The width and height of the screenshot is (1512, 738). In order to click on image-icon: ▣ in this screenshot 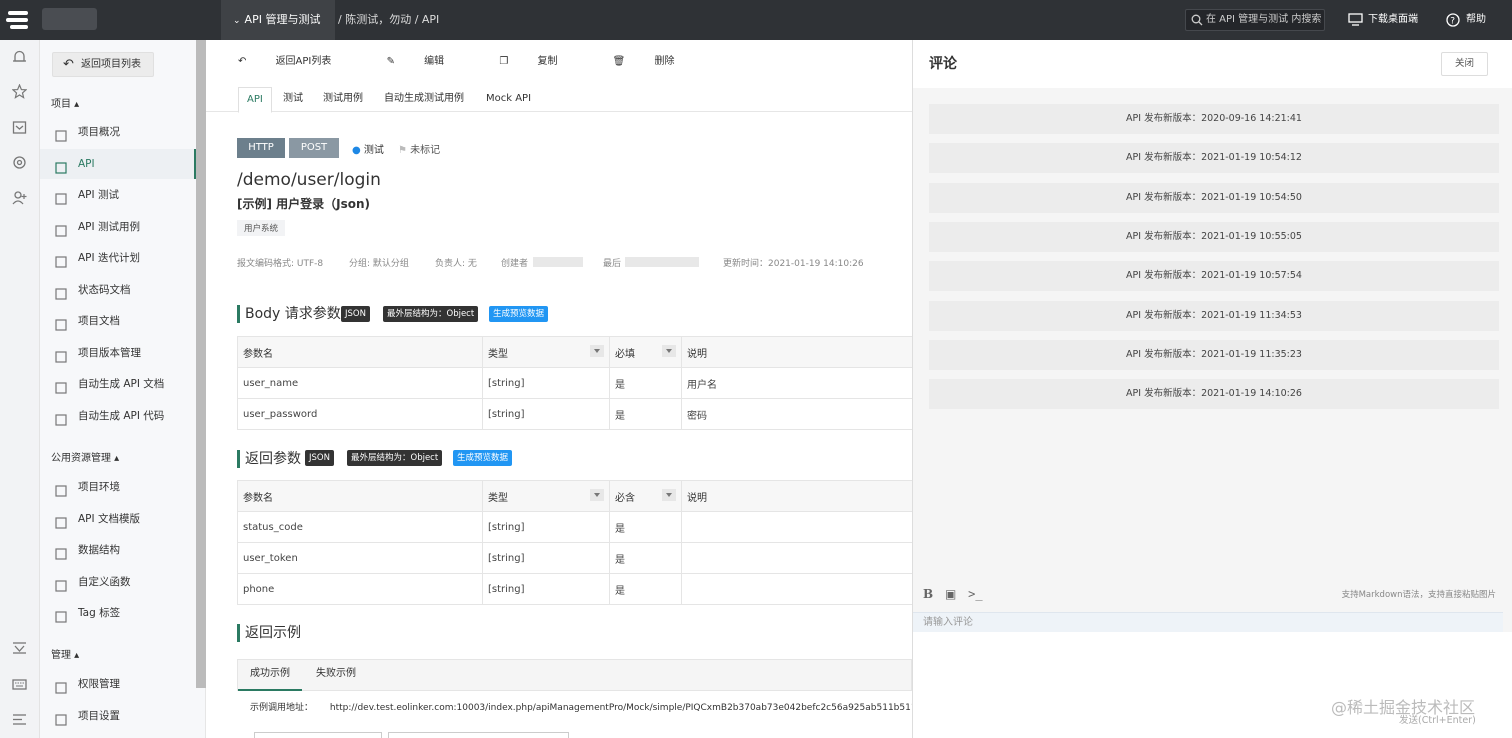, I will do `click(950, 594)`.